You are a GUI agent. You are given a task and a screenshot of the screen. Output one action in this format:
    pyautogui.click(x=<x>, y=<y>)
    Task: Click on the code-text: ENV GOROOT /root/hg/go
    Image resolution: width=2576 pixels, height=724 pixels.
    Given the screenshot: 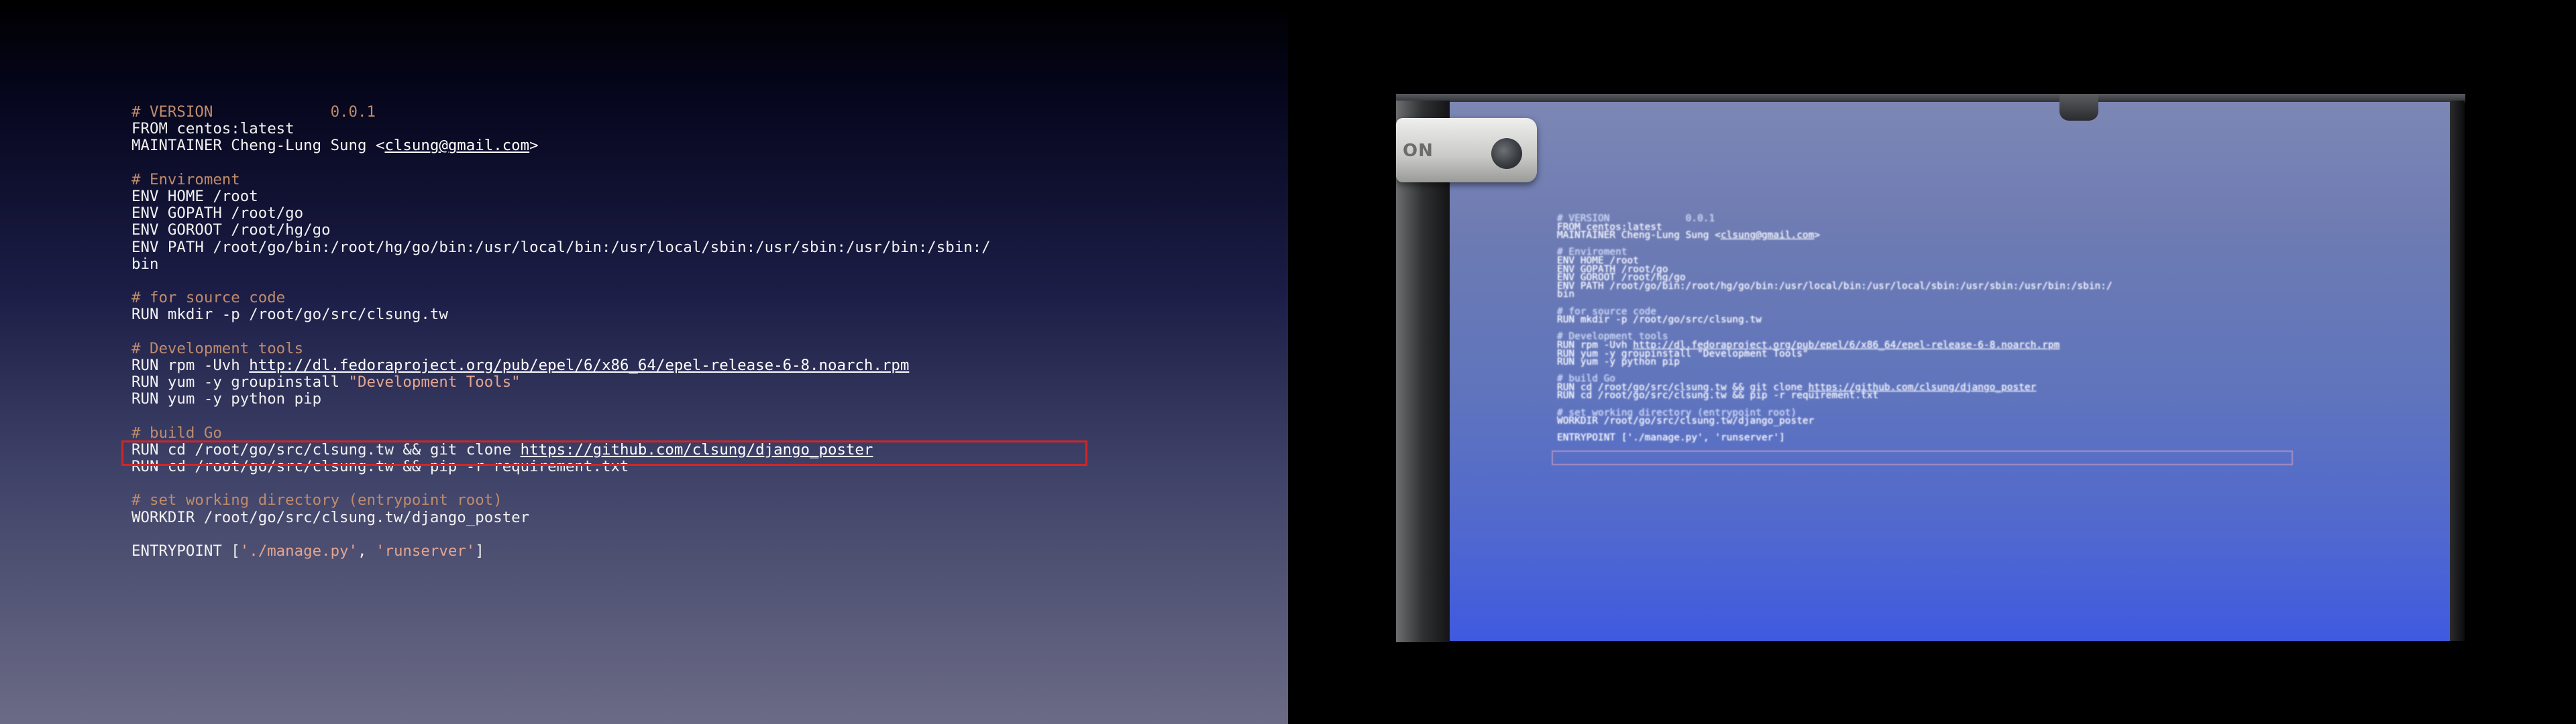 What is the action you would take?
    pyautogui.click(x=231, y=230)
    